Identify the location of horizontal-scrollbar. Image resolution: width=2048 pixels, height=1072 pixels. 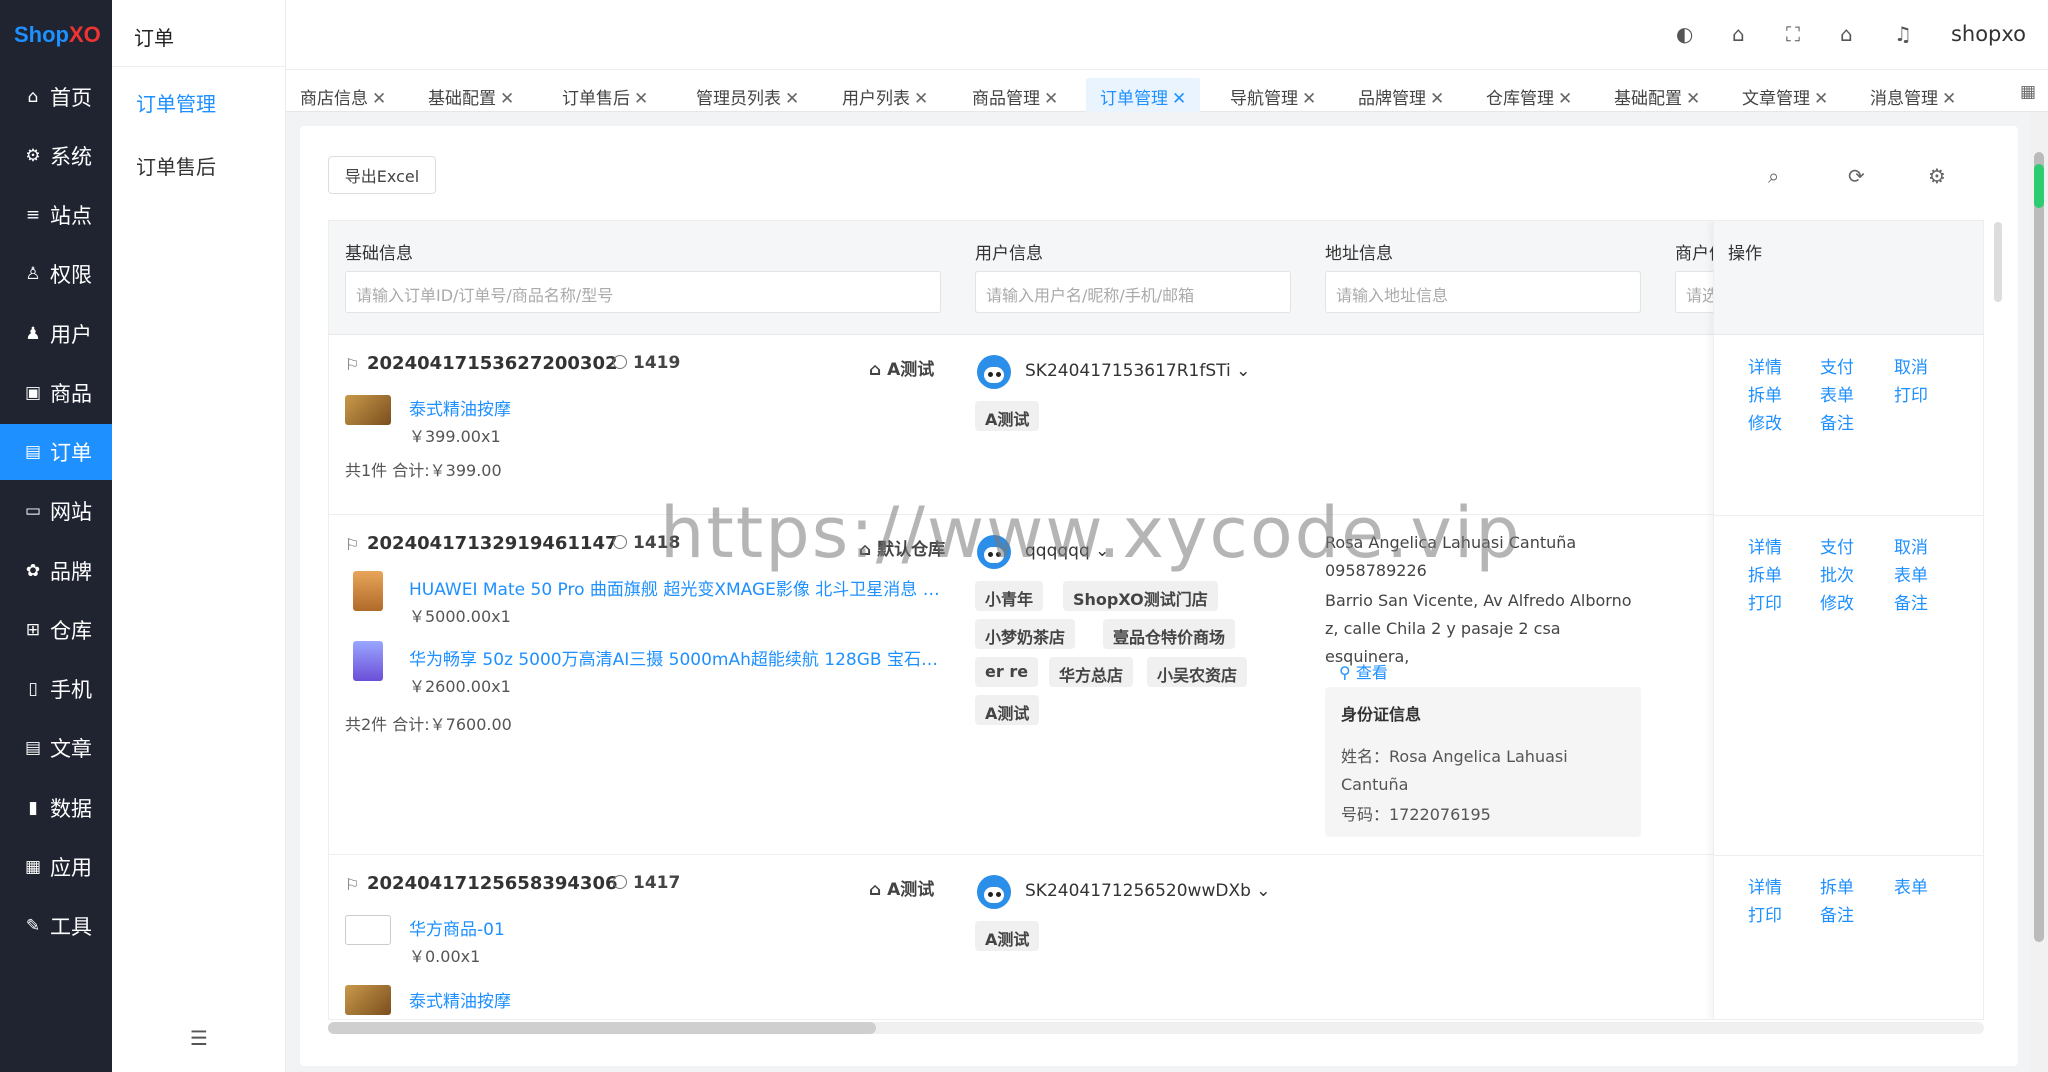
(1156, 1028).